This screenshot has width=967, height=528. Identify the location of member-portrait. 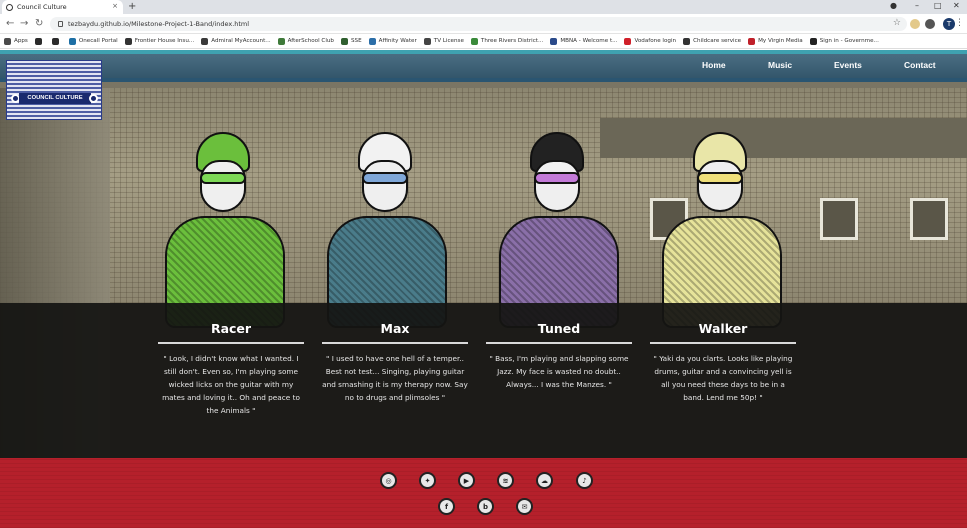
(559, 230).